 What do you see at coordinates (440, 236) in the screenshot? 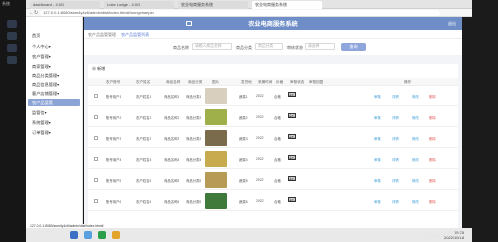
I see `watermark: CSDN @禾罗毕设` at bounding box center [440, 236].